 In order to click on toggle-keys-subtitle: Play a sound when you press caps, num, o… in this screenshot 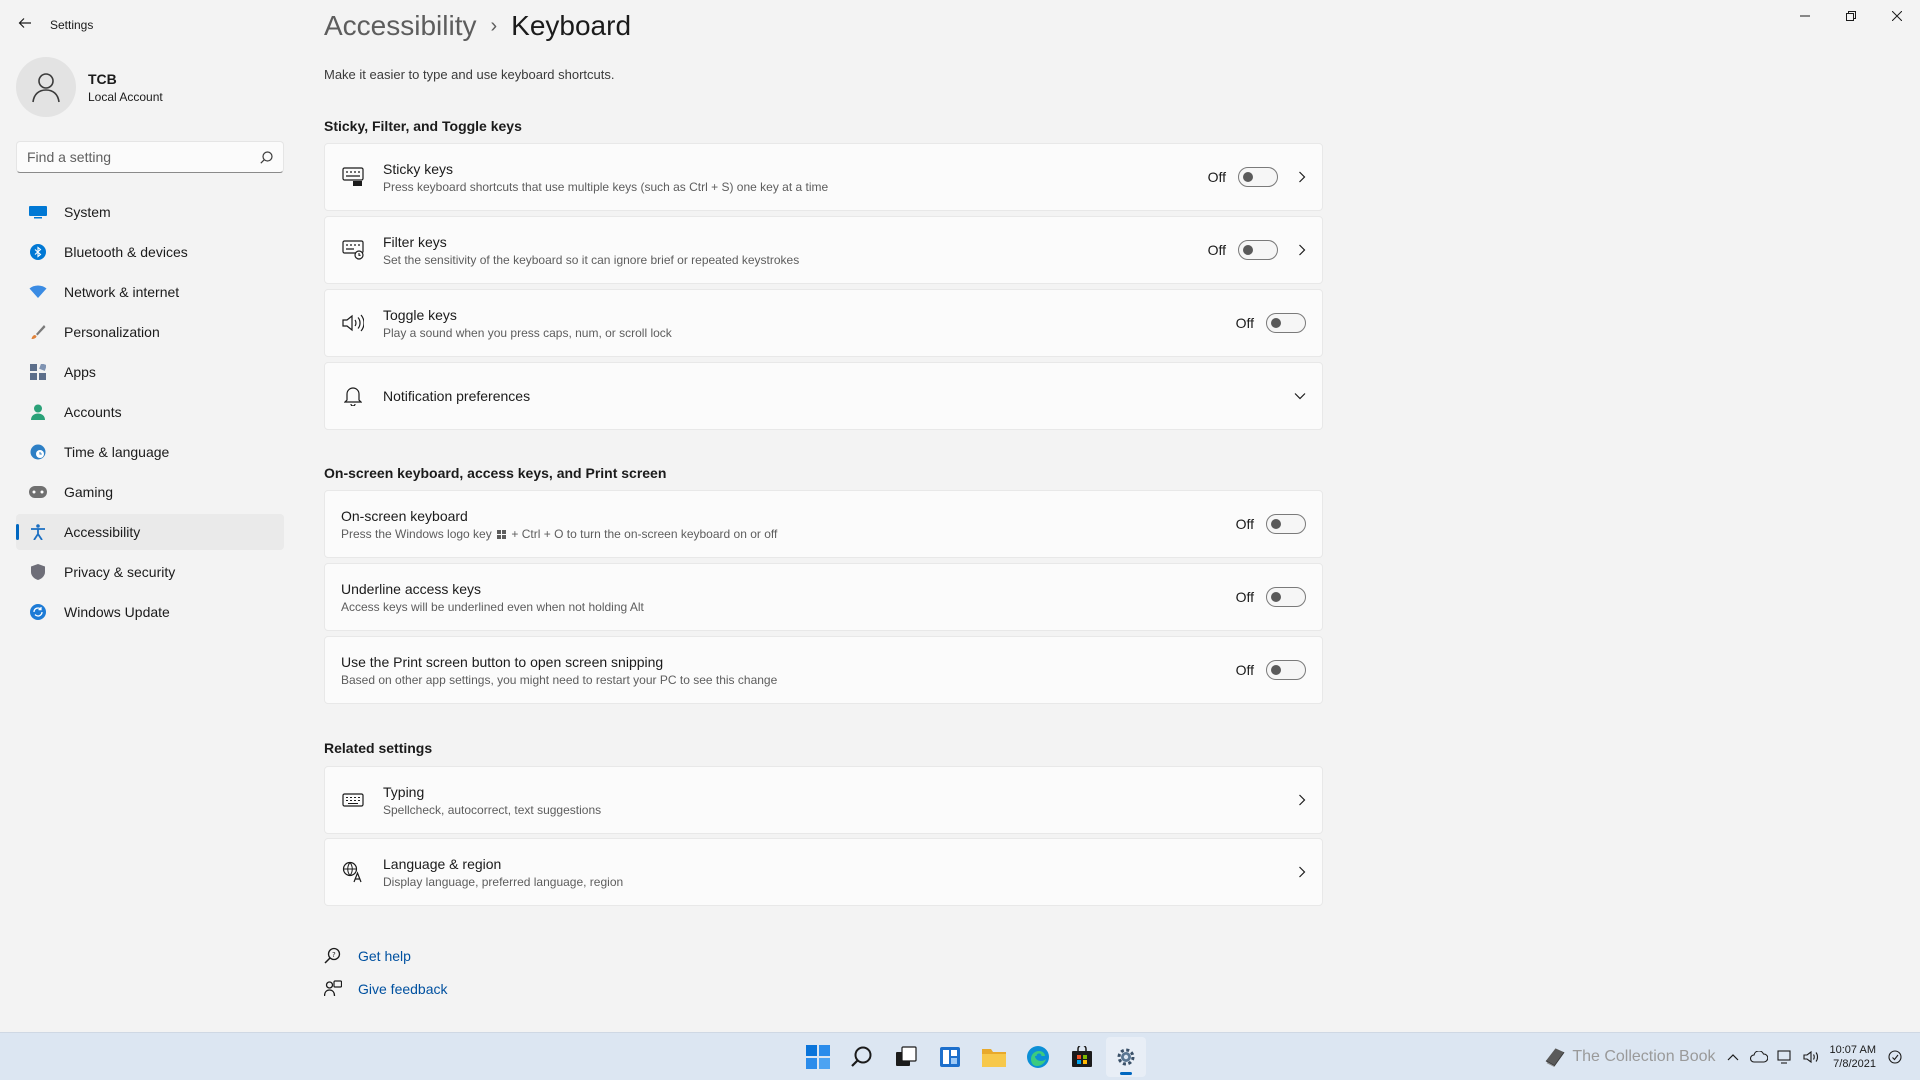, I will do `click(527, 332)`.